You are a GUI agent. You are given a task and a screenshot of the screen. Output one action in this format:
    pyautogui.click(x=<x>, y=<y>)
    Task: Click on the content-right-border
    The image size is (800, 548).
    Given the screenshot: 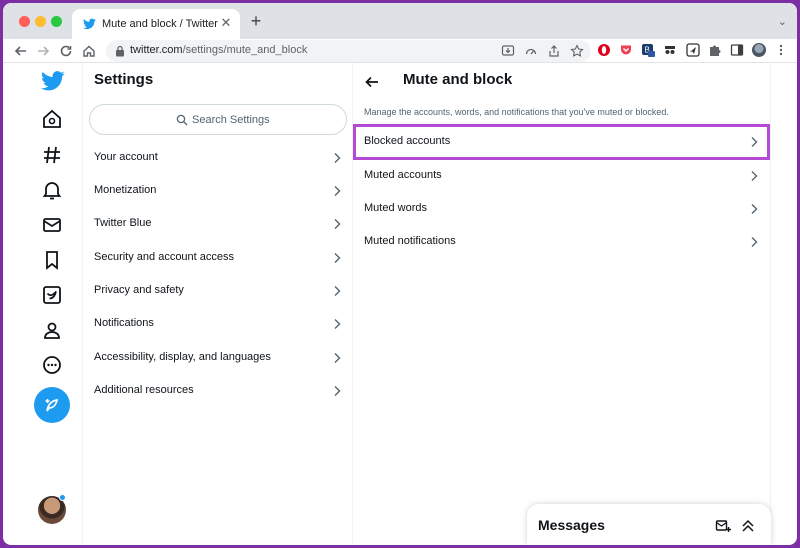 What is the action you would take?
    pyautogui.click(x=770, y=304)
    